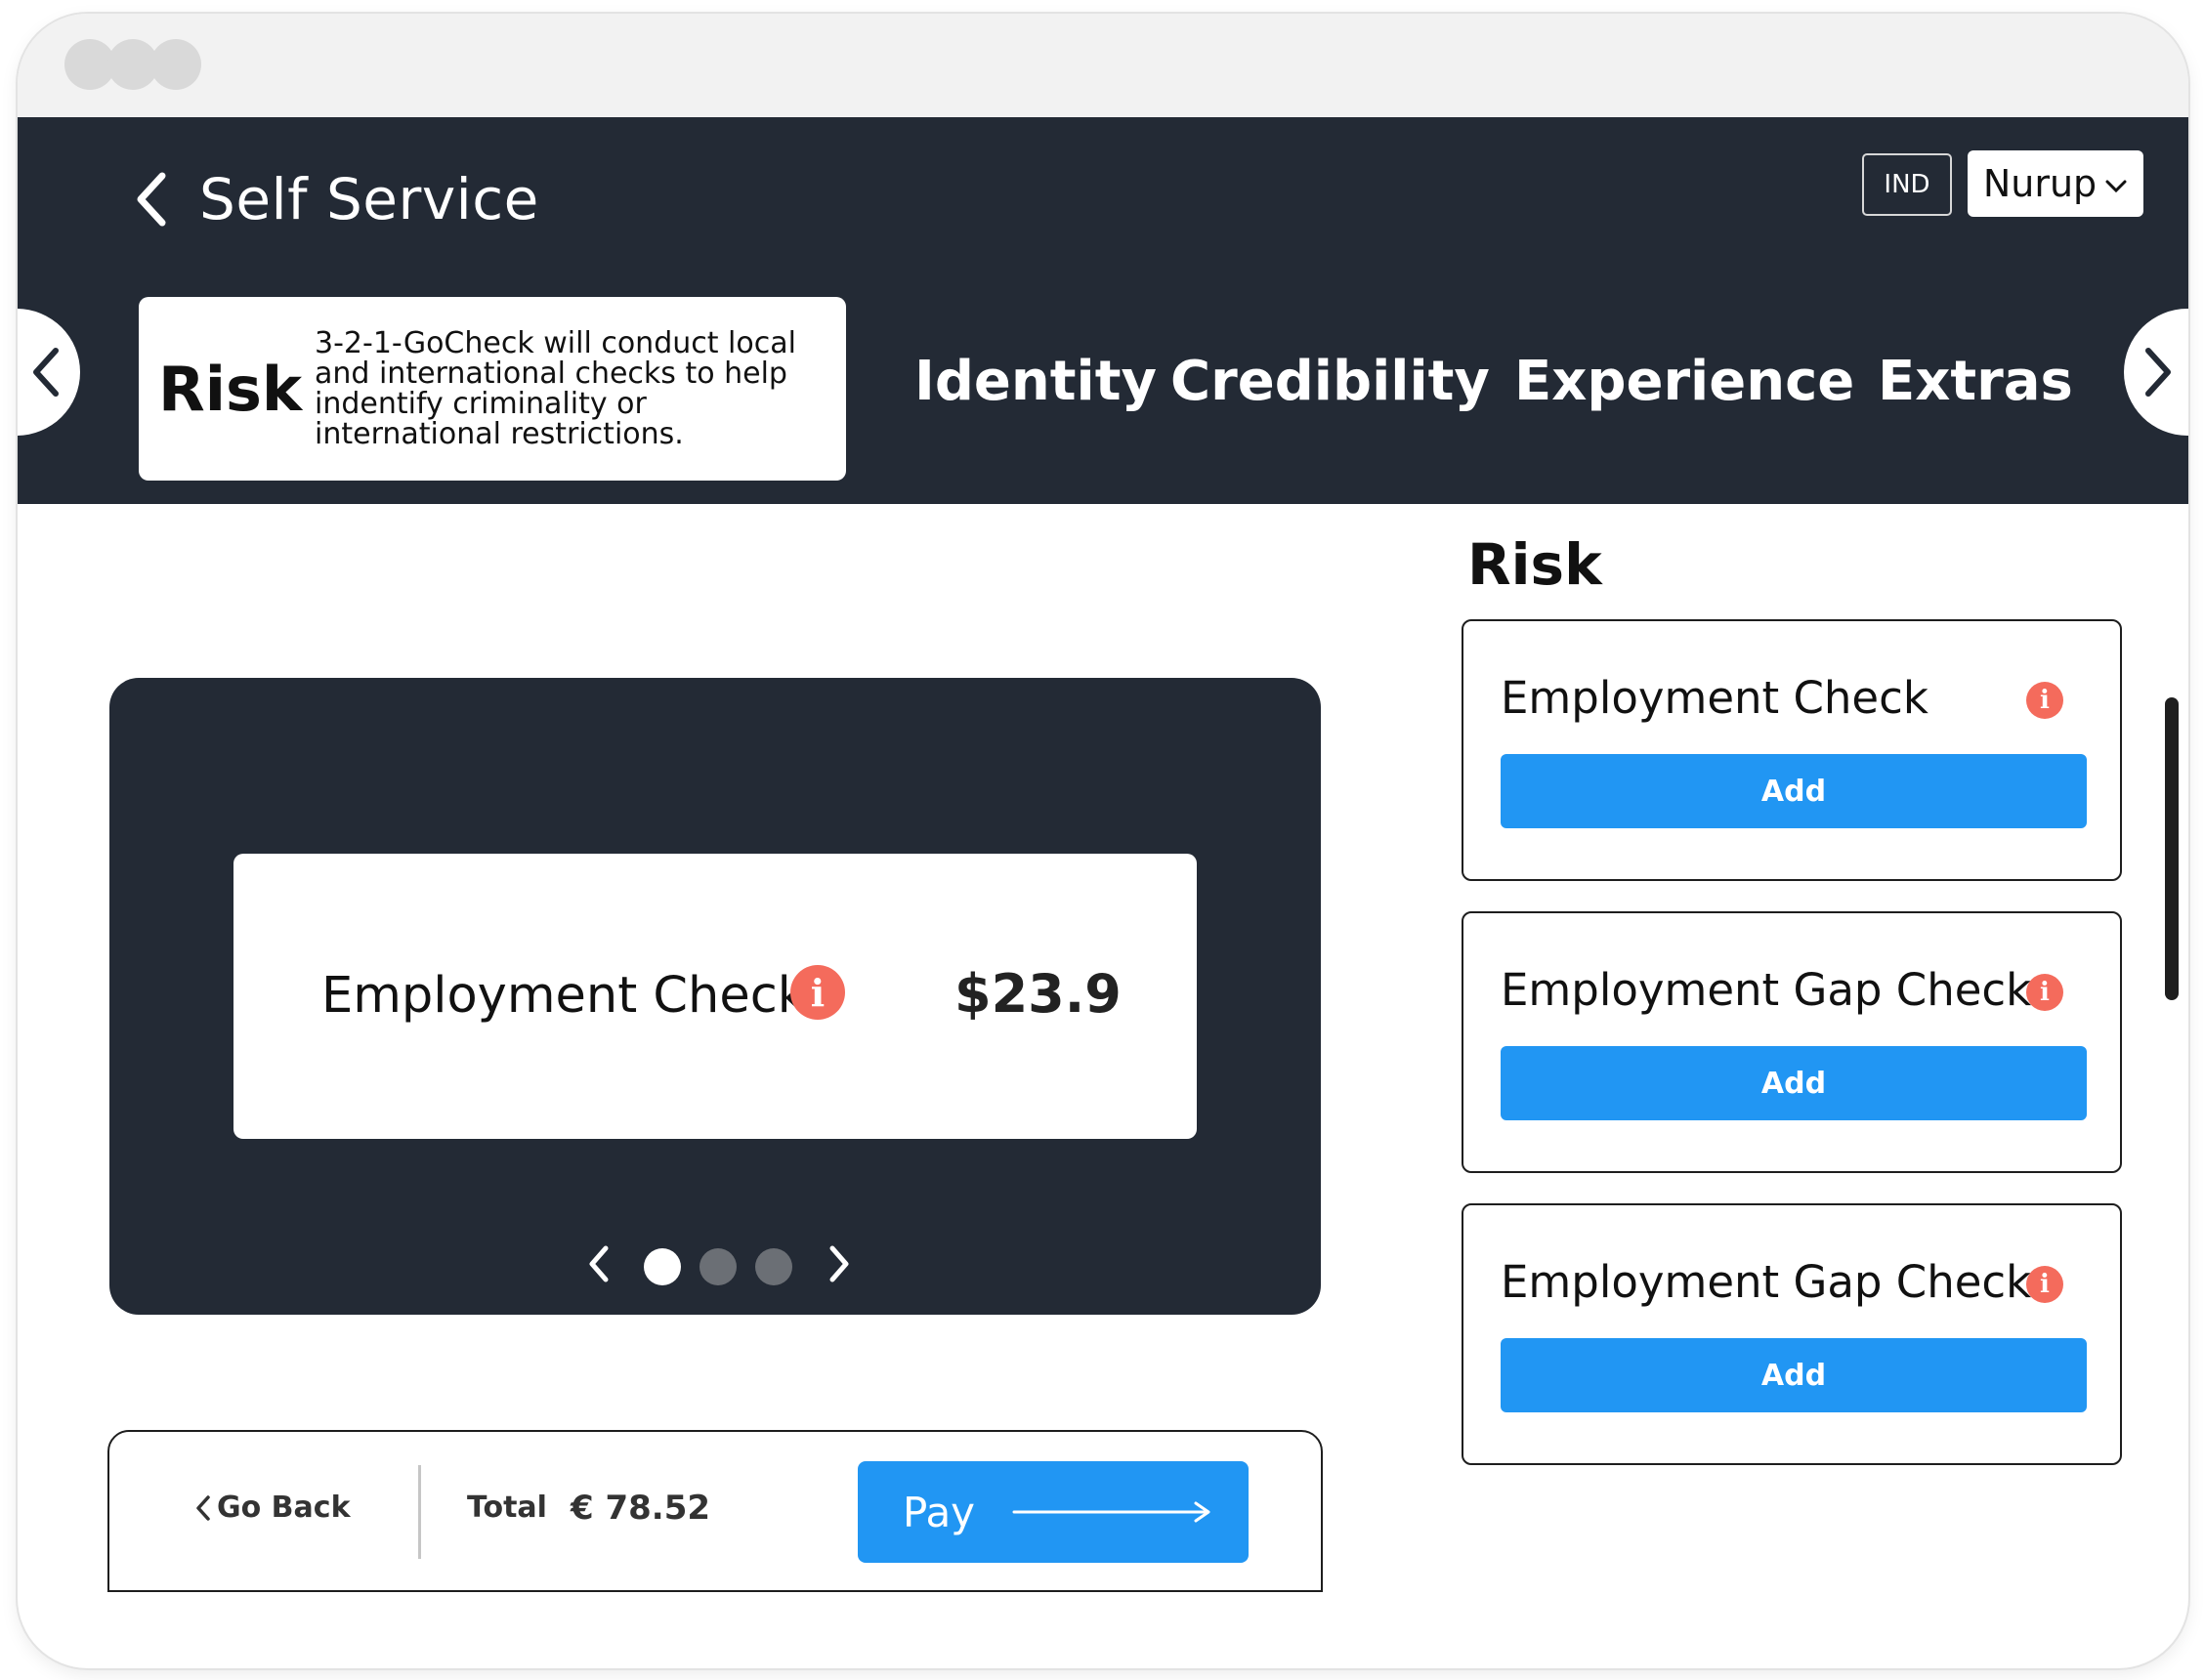 This screenshot has width=2204, height=1680. I want to click on tab-extras: Extras, so click(1976, 381).